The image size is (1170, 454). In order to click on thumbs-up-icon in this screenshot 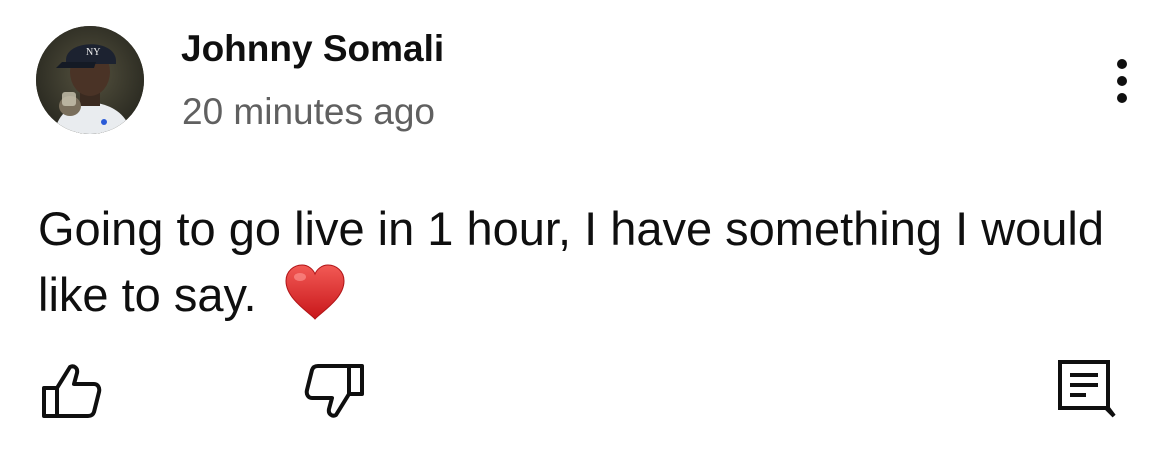, I will do `click(72, 391)`.